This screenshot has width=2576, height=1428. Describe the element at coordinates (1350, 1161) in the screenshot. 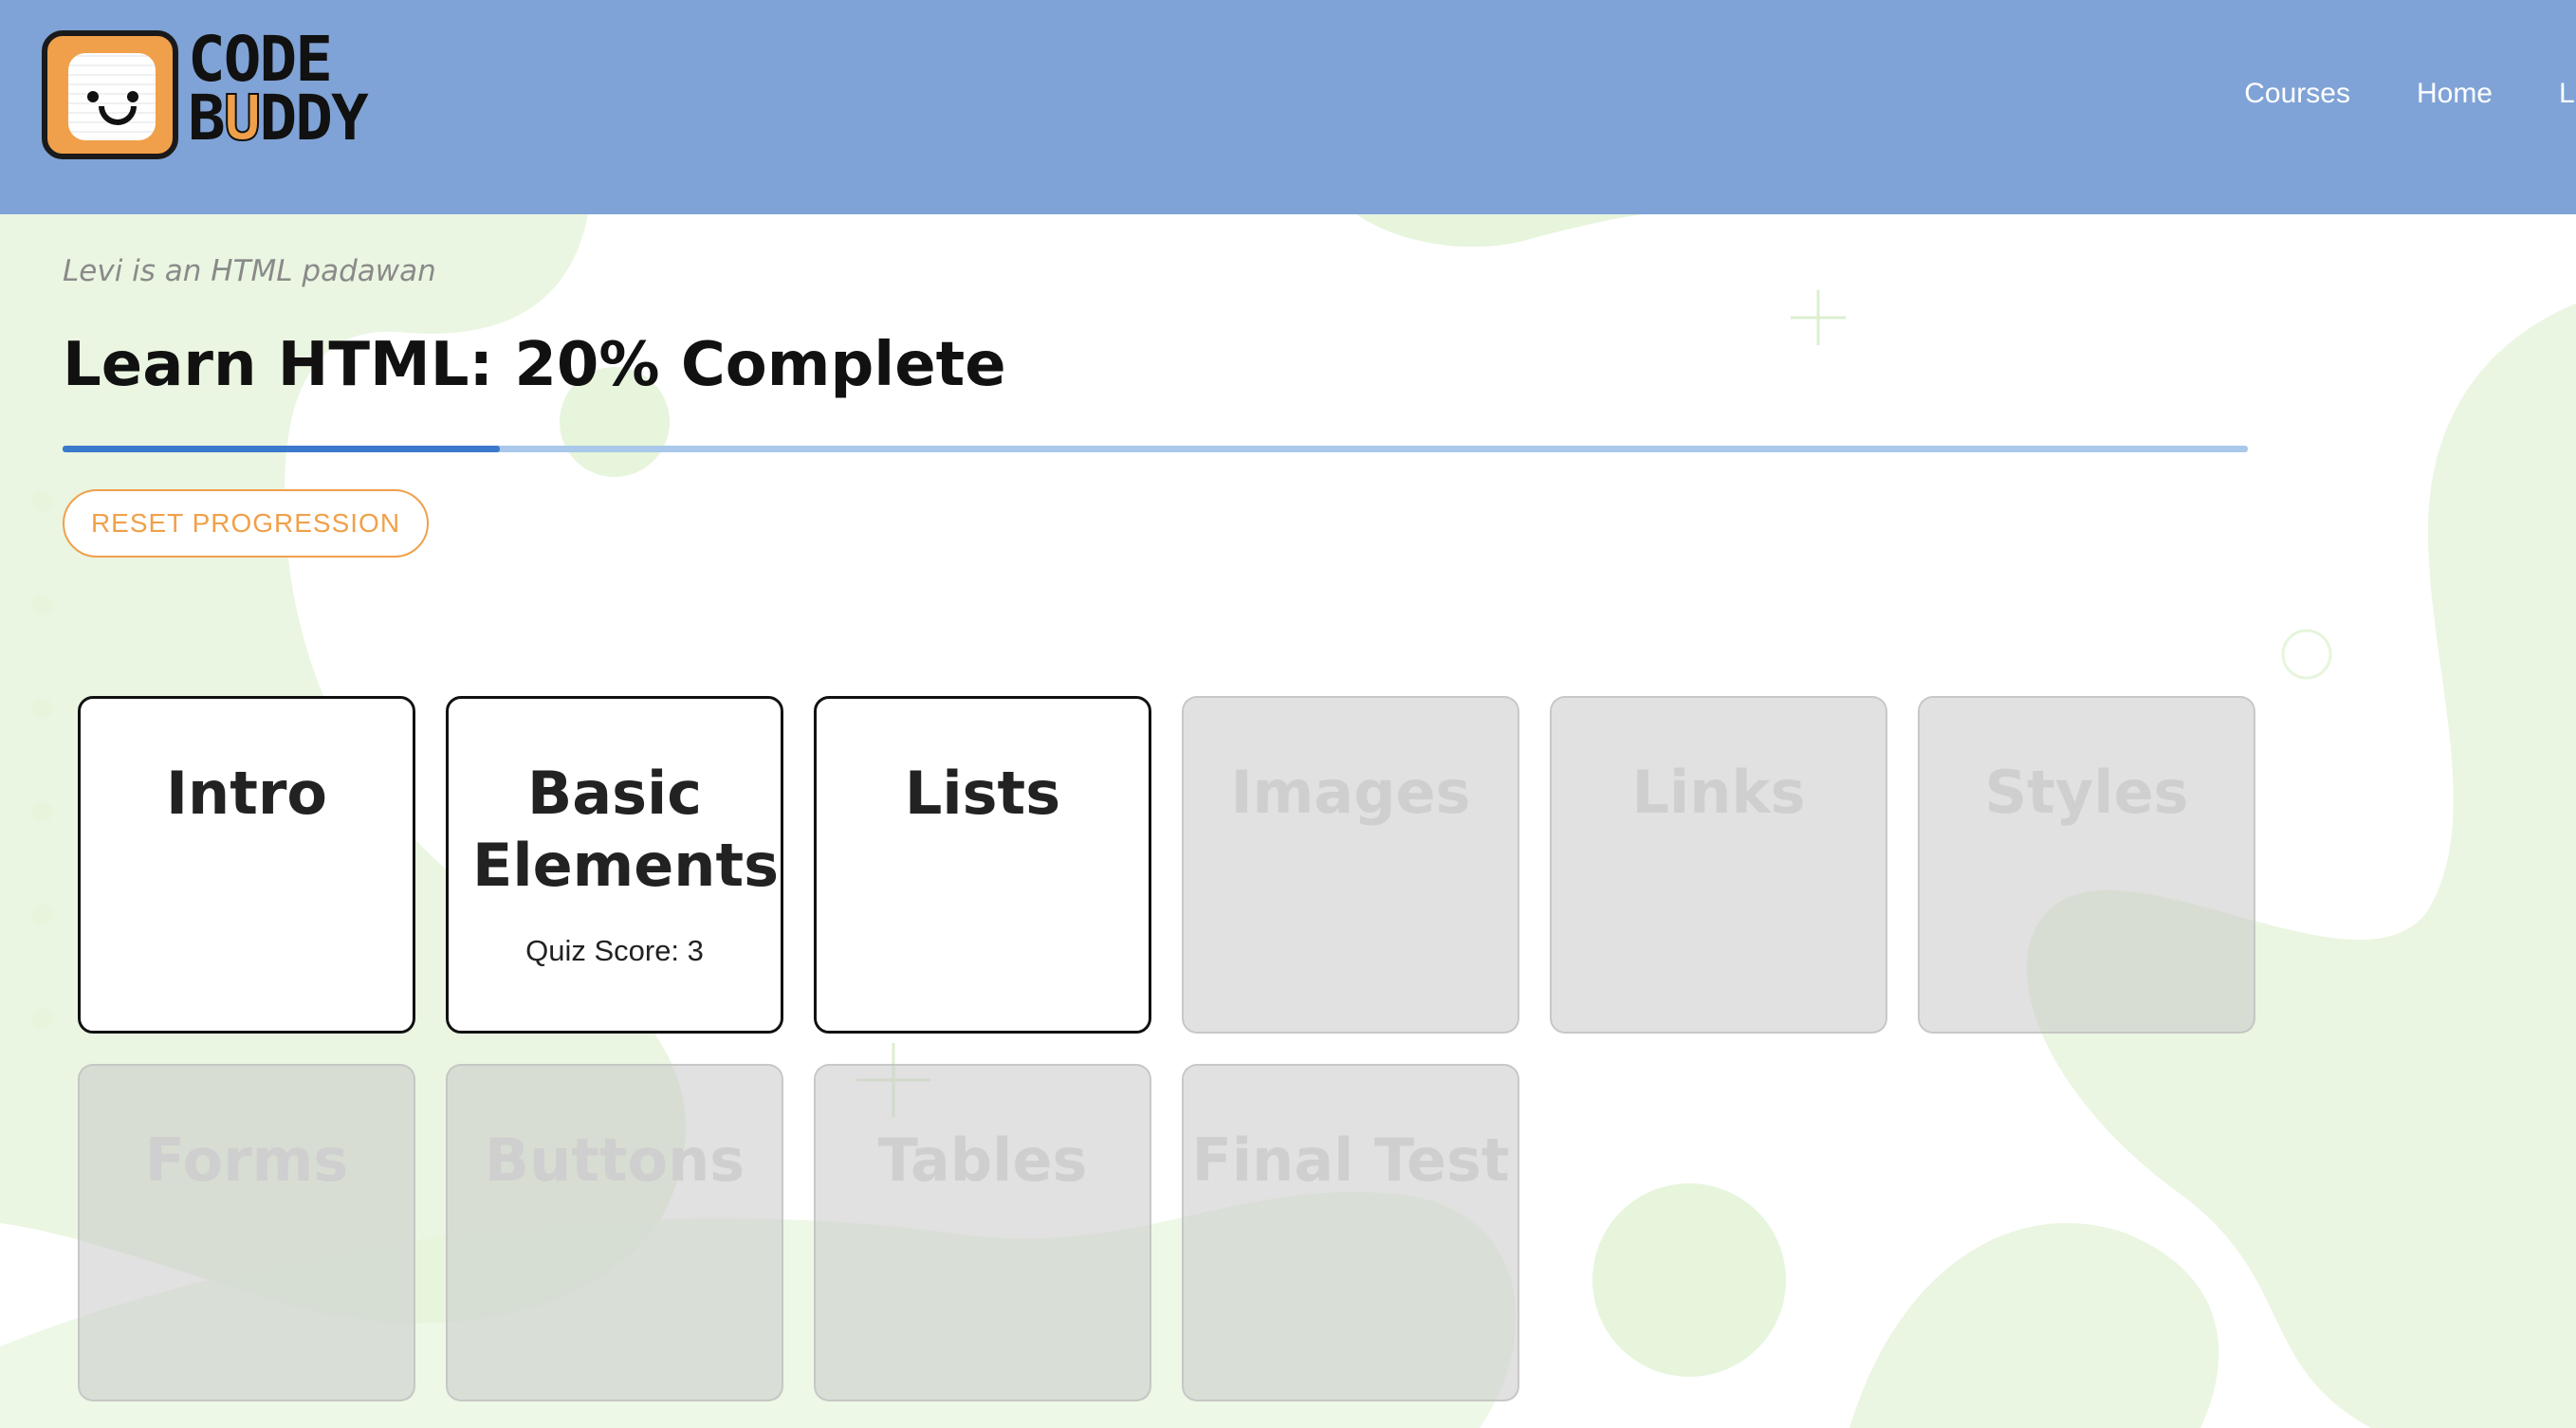

I see `lesson-title: Final Test` at that location.